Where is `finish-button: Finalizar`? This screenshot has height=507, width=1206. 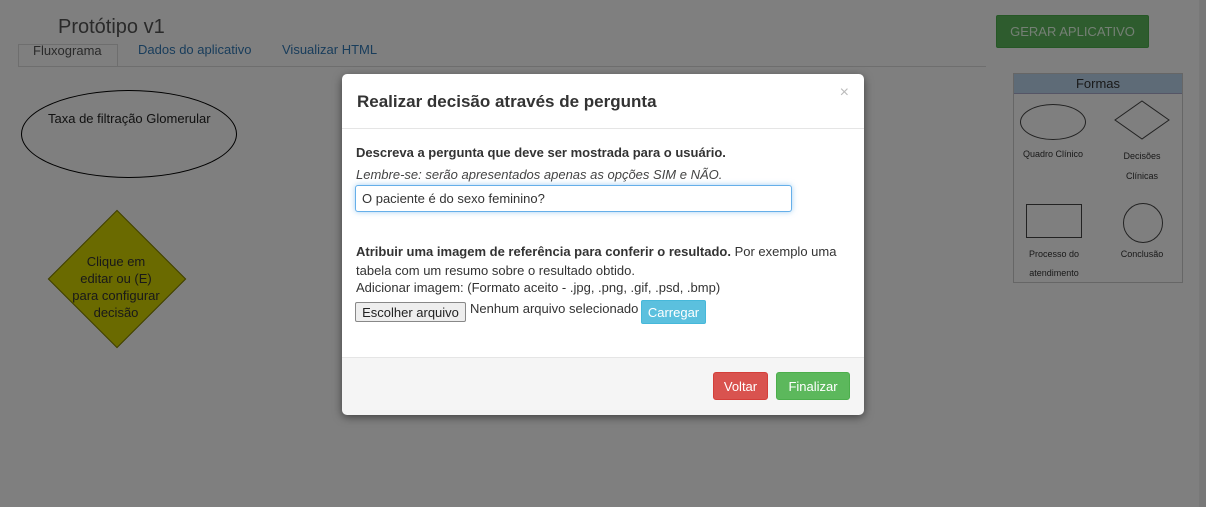
finish-button: Finalizar is located at coordinates (813, 386).